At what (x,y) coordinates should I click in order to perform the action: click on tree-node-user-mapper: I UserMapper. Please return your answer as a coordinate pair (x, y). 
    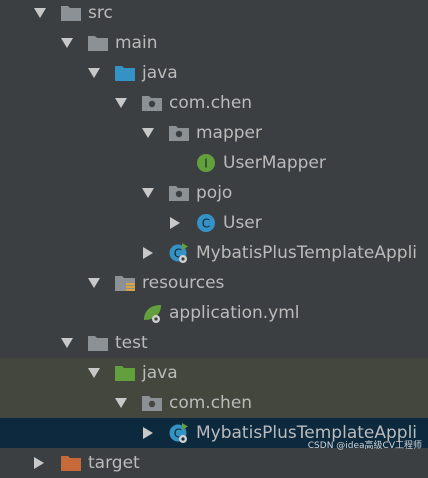
    Looking at the image, I should click on (214, 163).